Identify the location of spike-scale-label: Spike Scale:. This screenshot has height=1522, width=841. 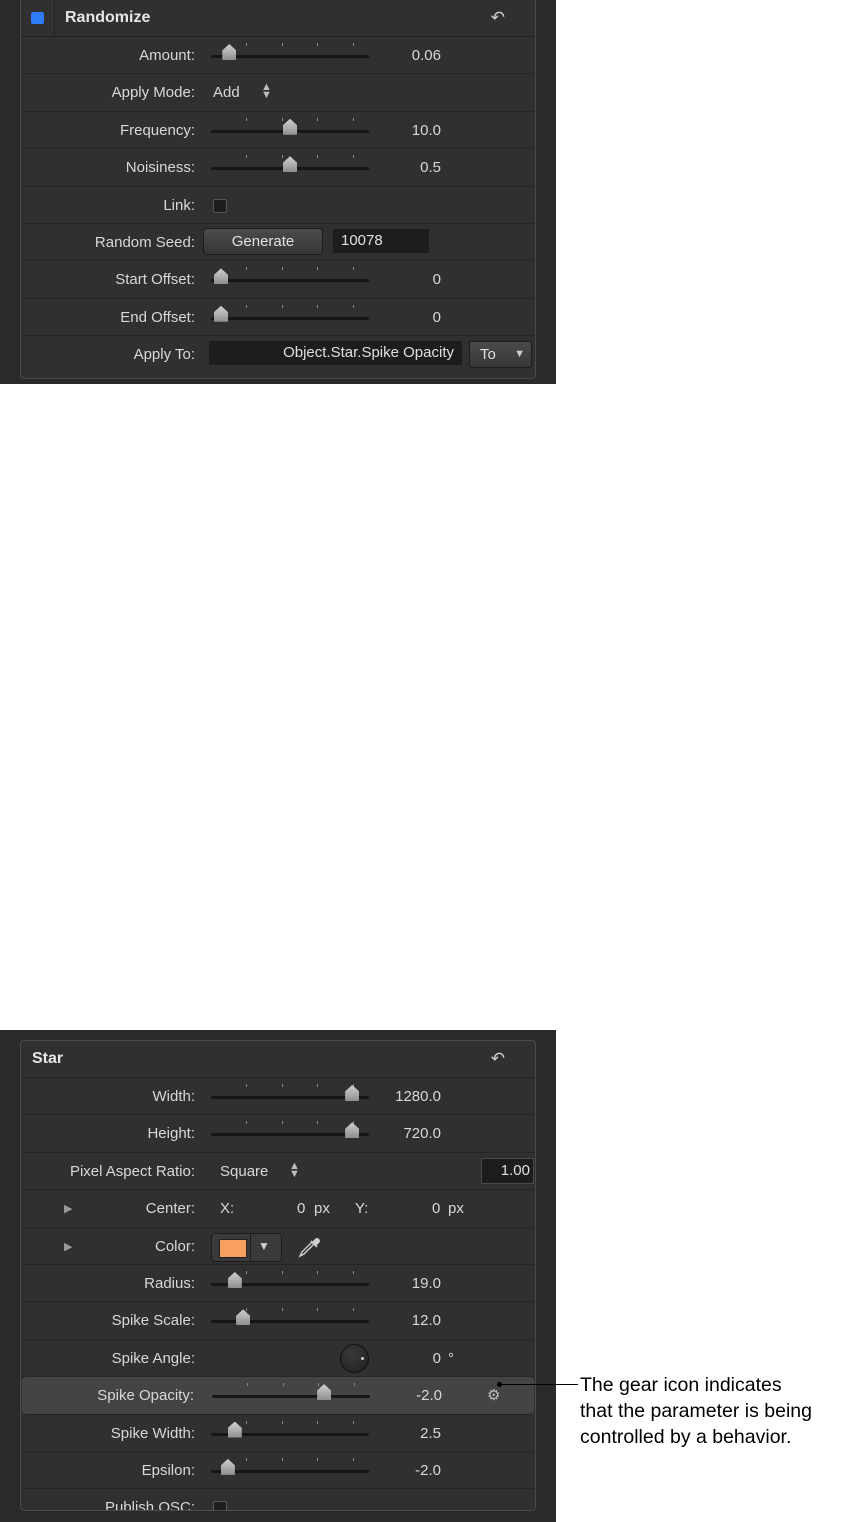
(153, 1321).